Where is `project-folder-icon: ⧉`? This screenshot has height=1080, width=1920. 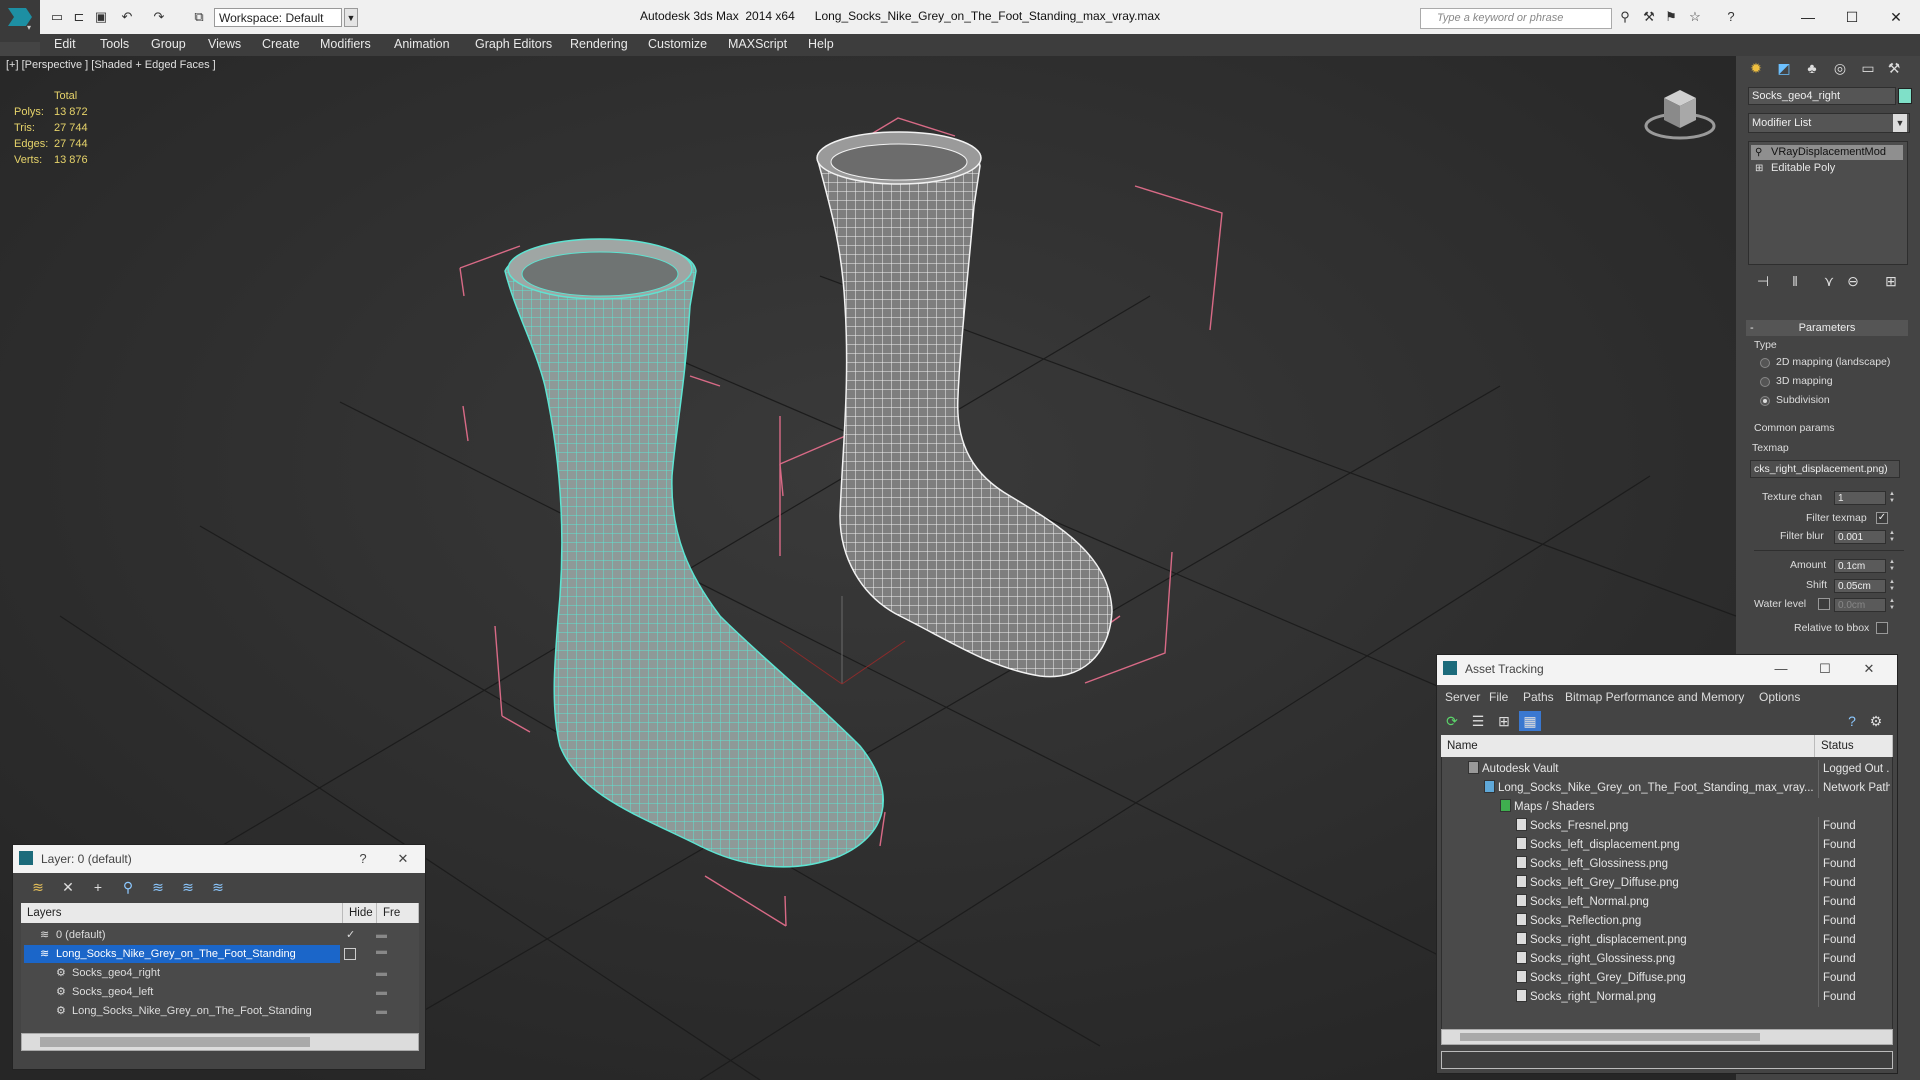 project-folder-icon: ⧉ is located at coordinates (199, 17).